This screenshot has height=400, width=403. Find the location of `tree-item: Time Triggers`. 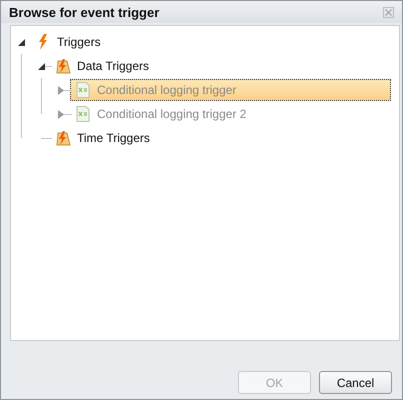

tree-item: Time Triggers is located at coordinates (102, 138).